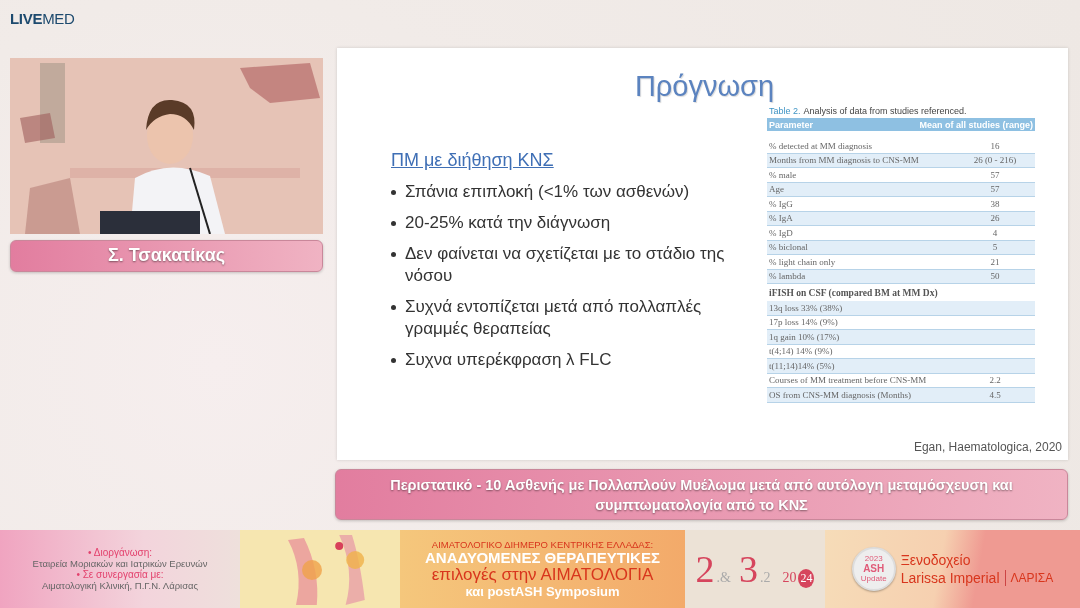 This screenshot has width=1080, height=608. Describe the element at coordinates (542, 544) in the screenshot. I see `event-subtitle: ΑΙΜΑΤΟΛΟΓΙΚΟ ΔΙΗΜΕΡΟ ΚΕΝΤΡΙΚΗΣ ΕΛΛΑΔΑΣ:` at that location.